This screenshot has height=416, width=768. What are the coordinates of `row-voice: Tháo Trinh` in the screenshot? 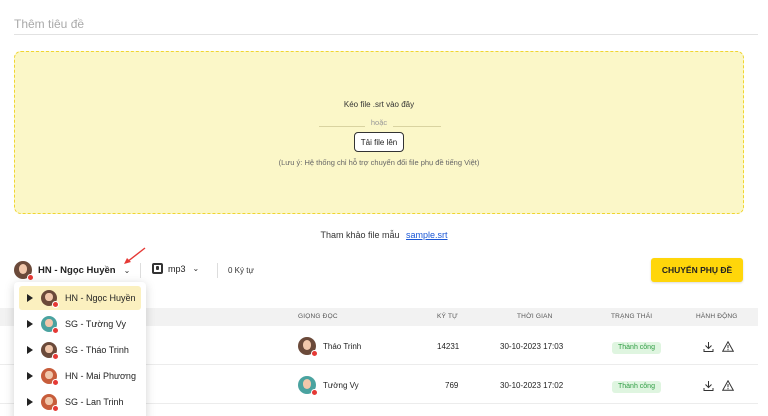 It's located at (342, 346).